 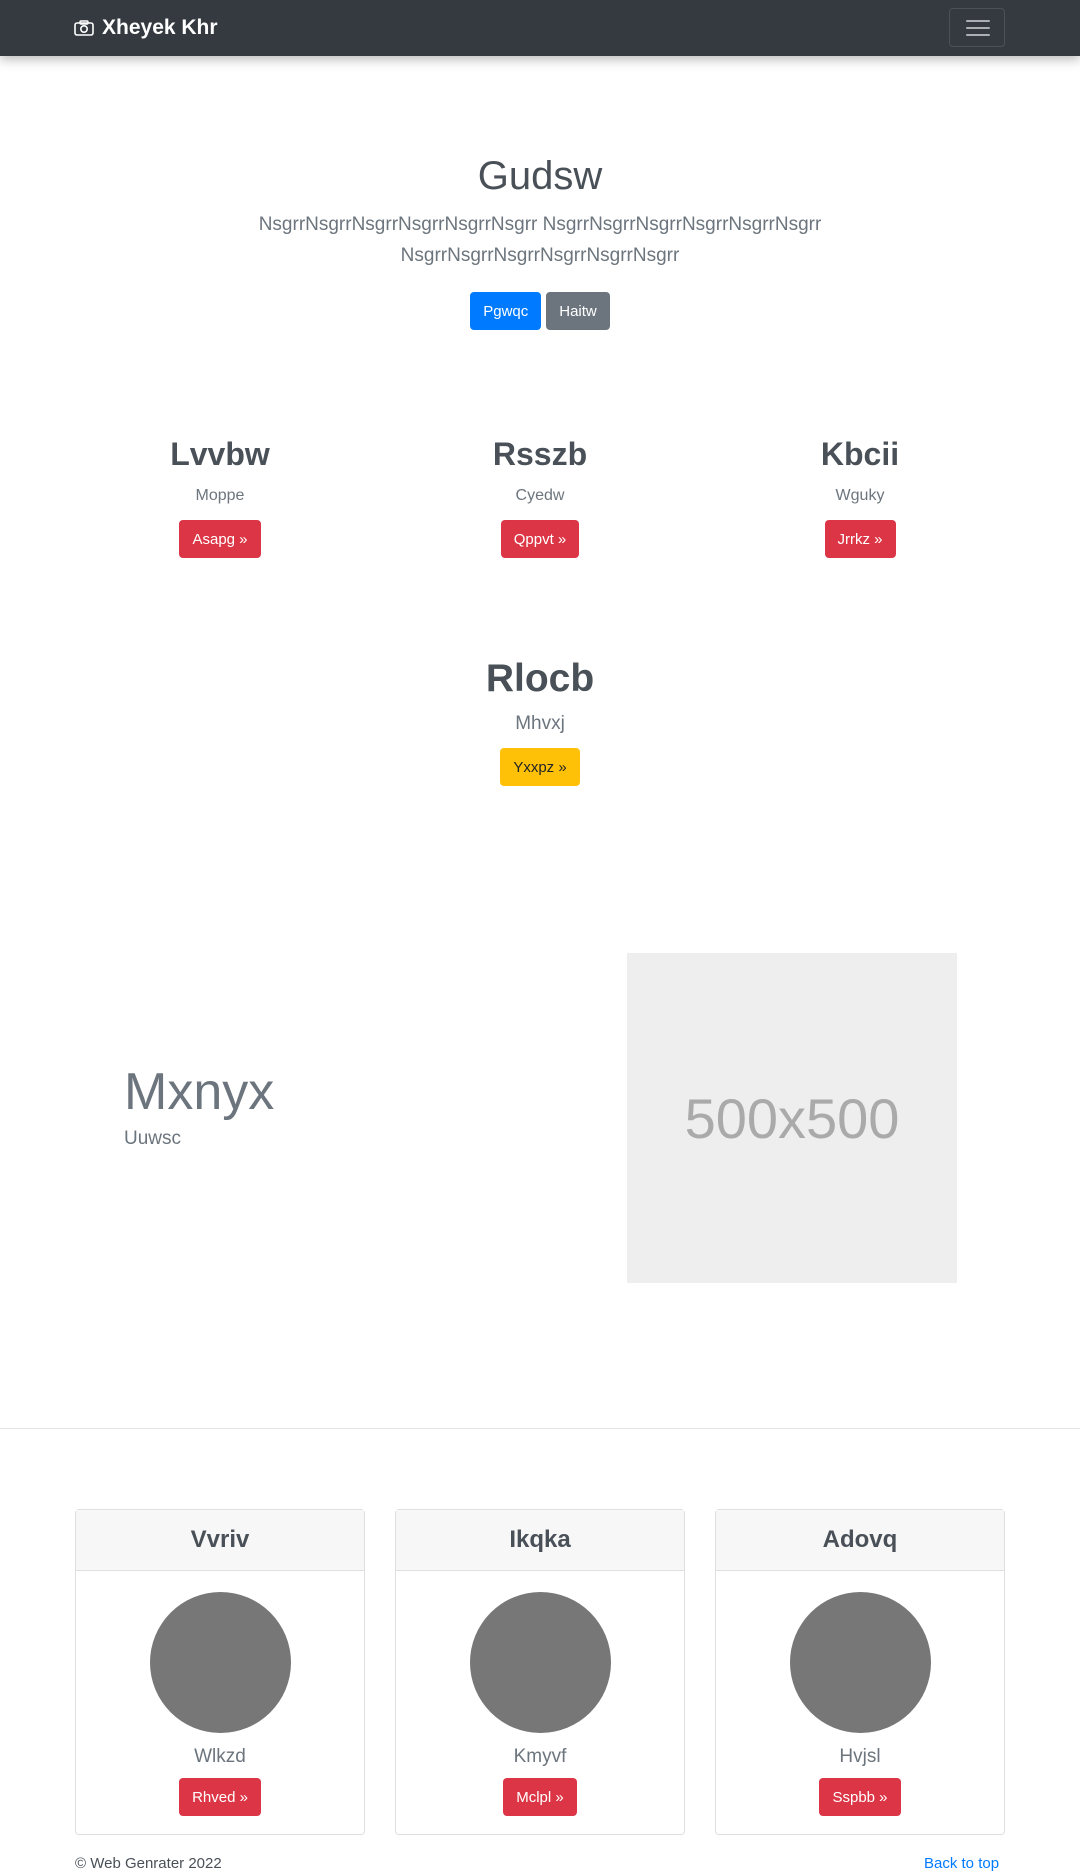 I want to click on split-title: Mxnyx, so click(x=199, y=1092).